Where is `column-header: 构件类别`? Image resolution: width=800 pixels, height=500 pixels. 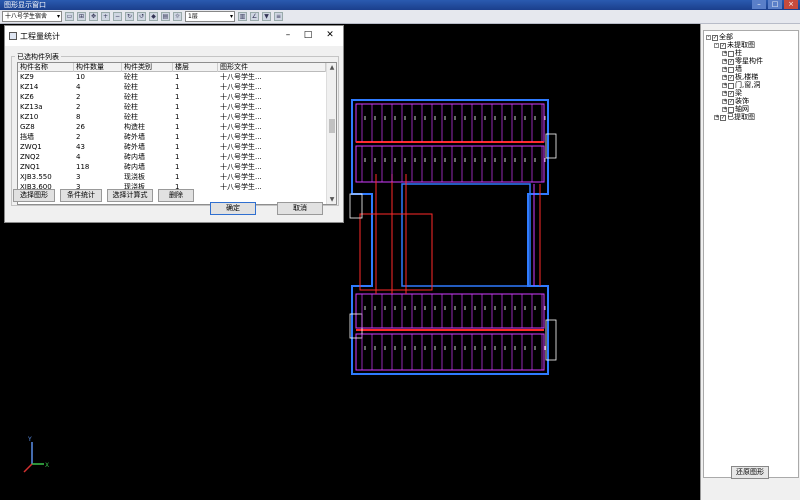
column-header: 构件类别 is located at coordinates (147, 67).